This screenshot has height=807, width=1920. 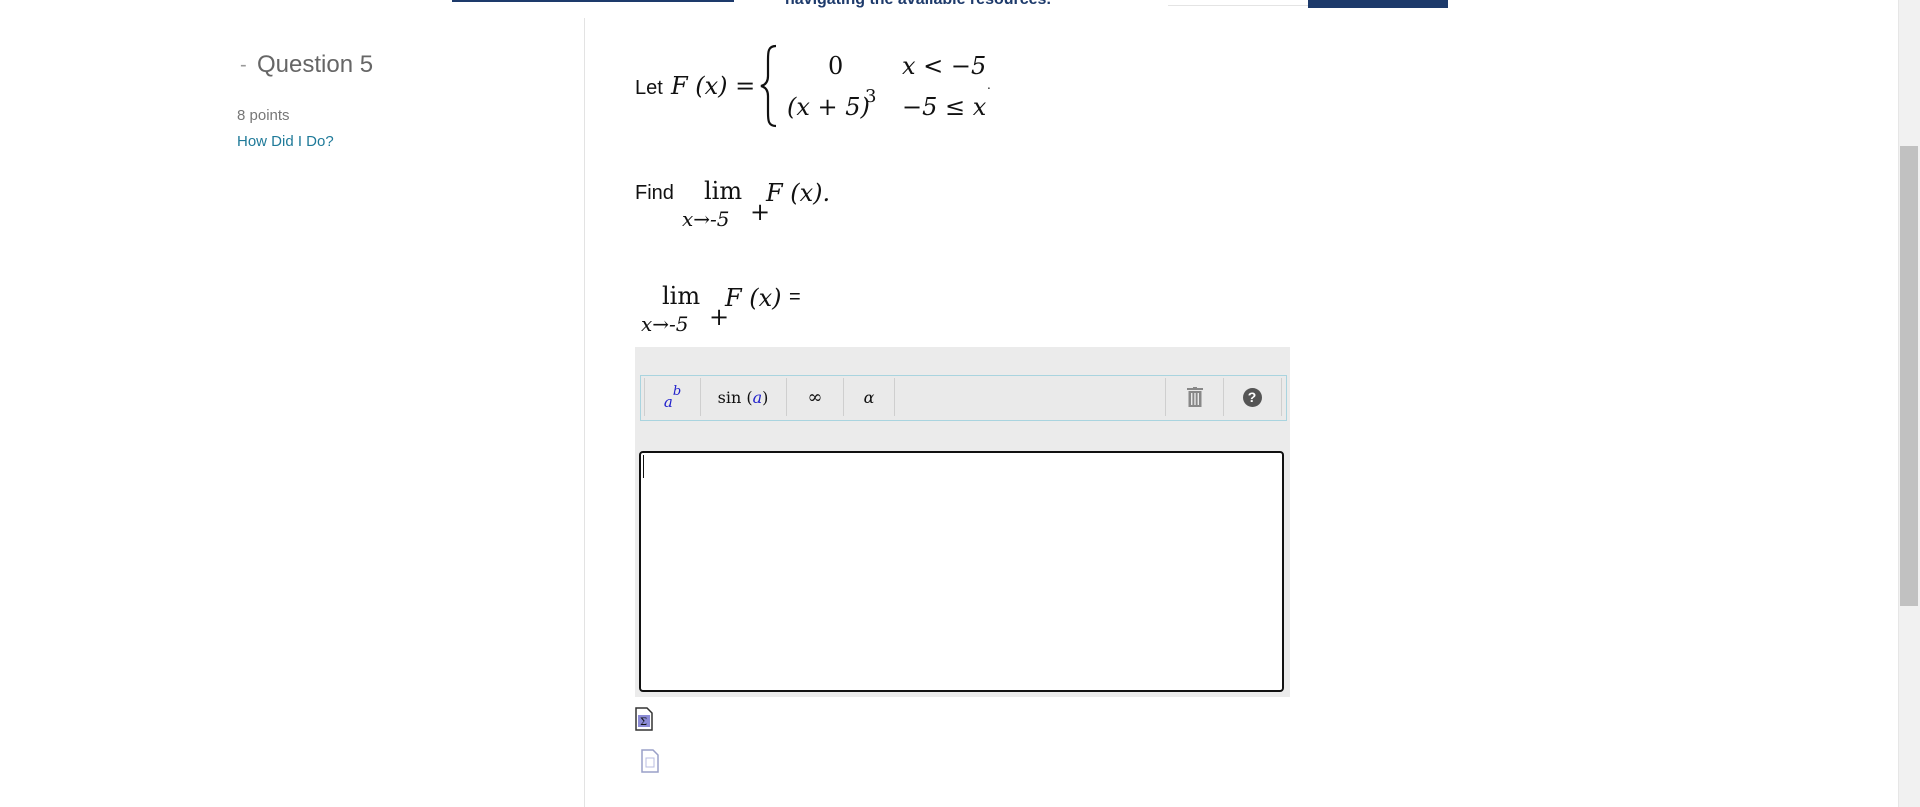 I want to click on lim-subscript: x→-5, so click(x=706, y=219).